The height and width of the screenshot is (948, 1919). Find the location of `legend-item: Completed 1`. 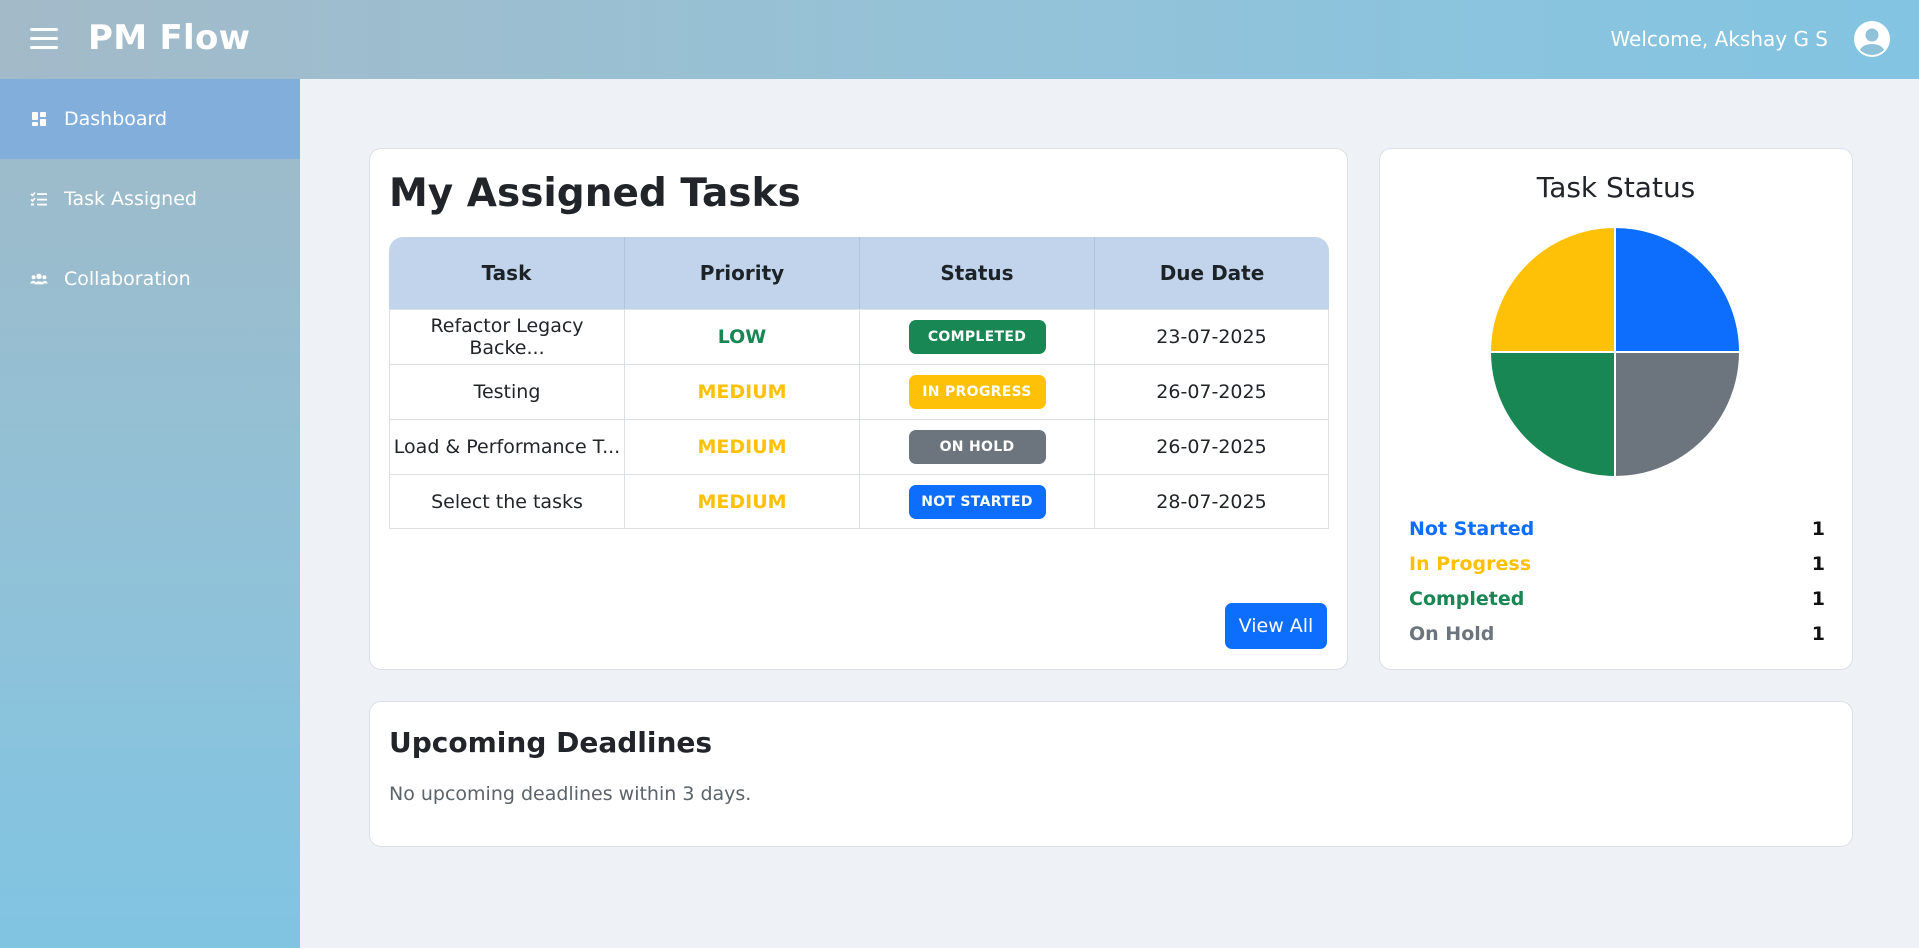

legend-item: Completed 1 is located at coordinates (1617, 598).